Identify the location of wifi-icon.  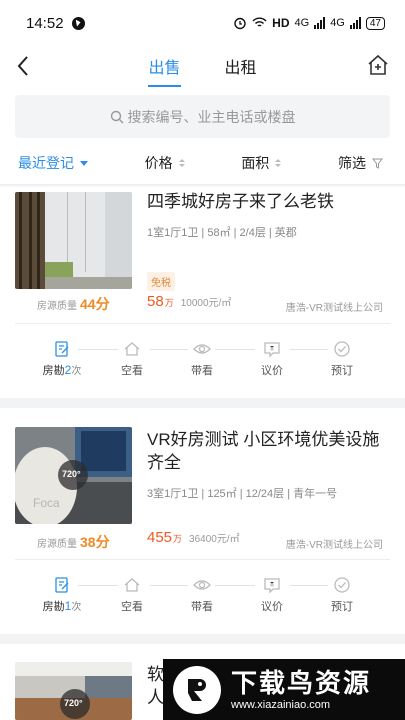
(259, 22).